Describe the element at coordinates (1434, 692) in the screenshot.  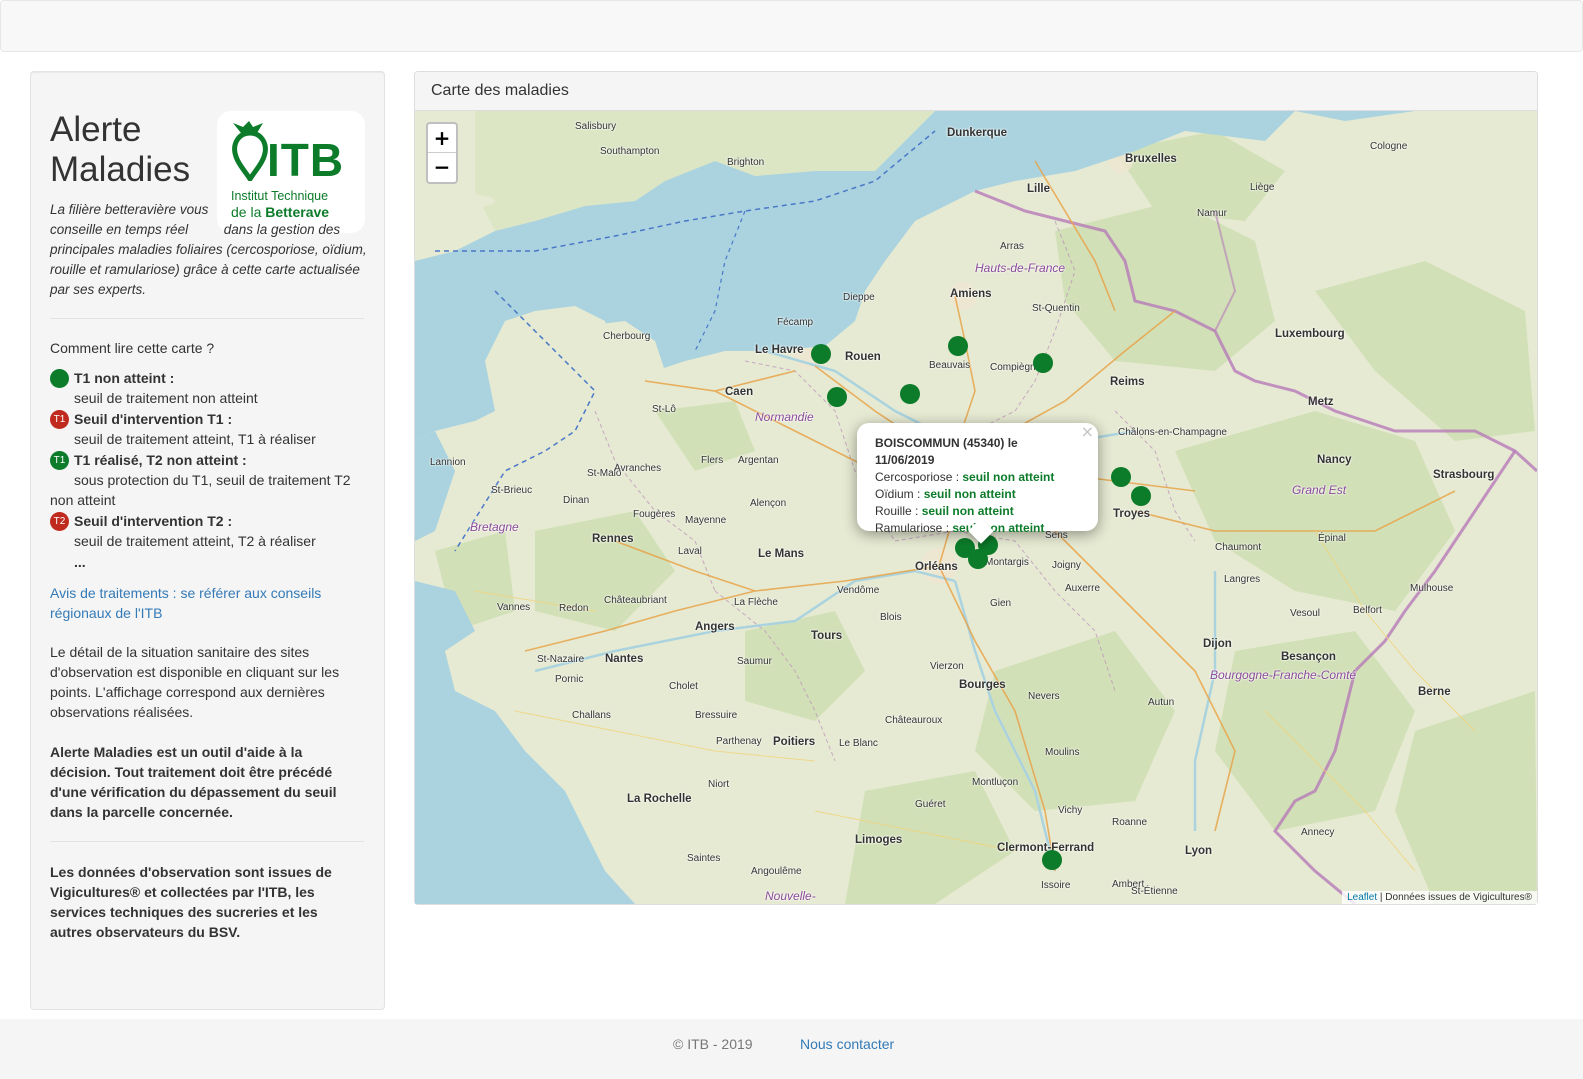
I see `place-label: Berne` at that location.